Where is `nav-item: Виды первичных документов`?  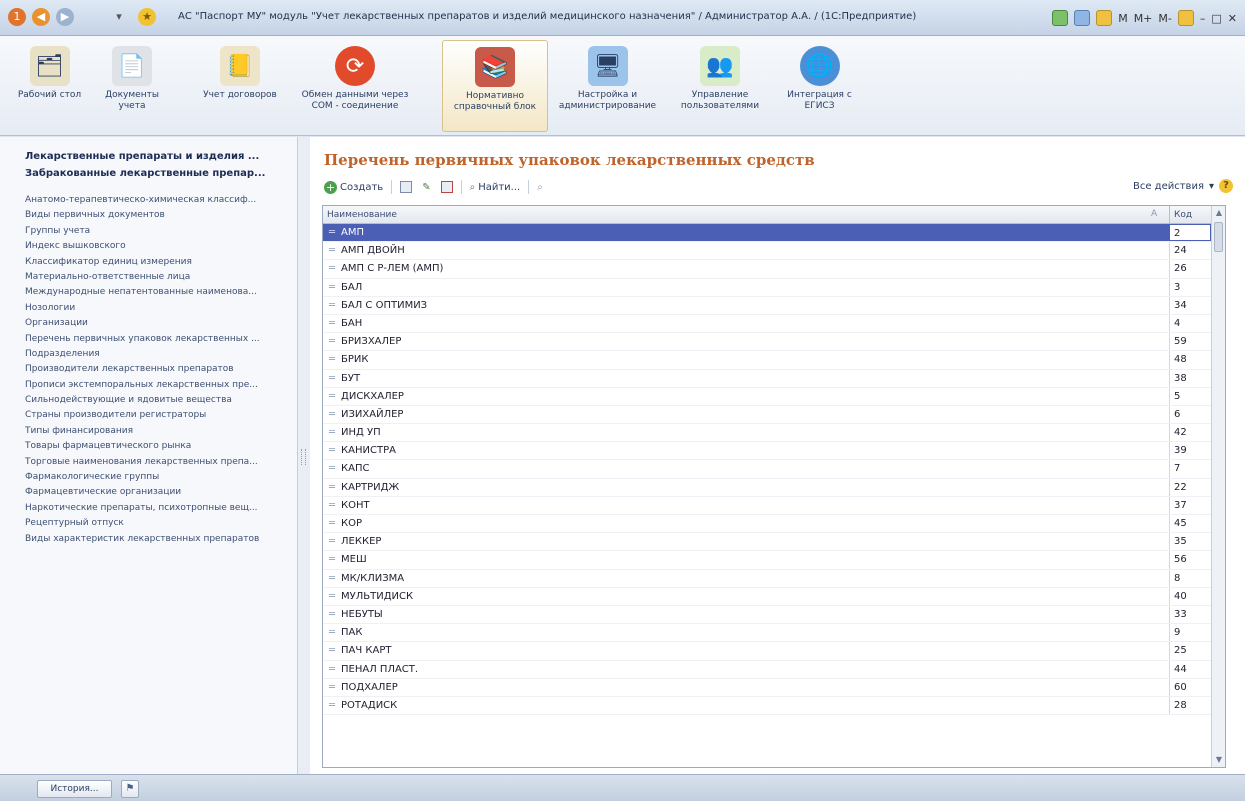
nav-item: Виды первичных документов is located at coordinates (156, 215).